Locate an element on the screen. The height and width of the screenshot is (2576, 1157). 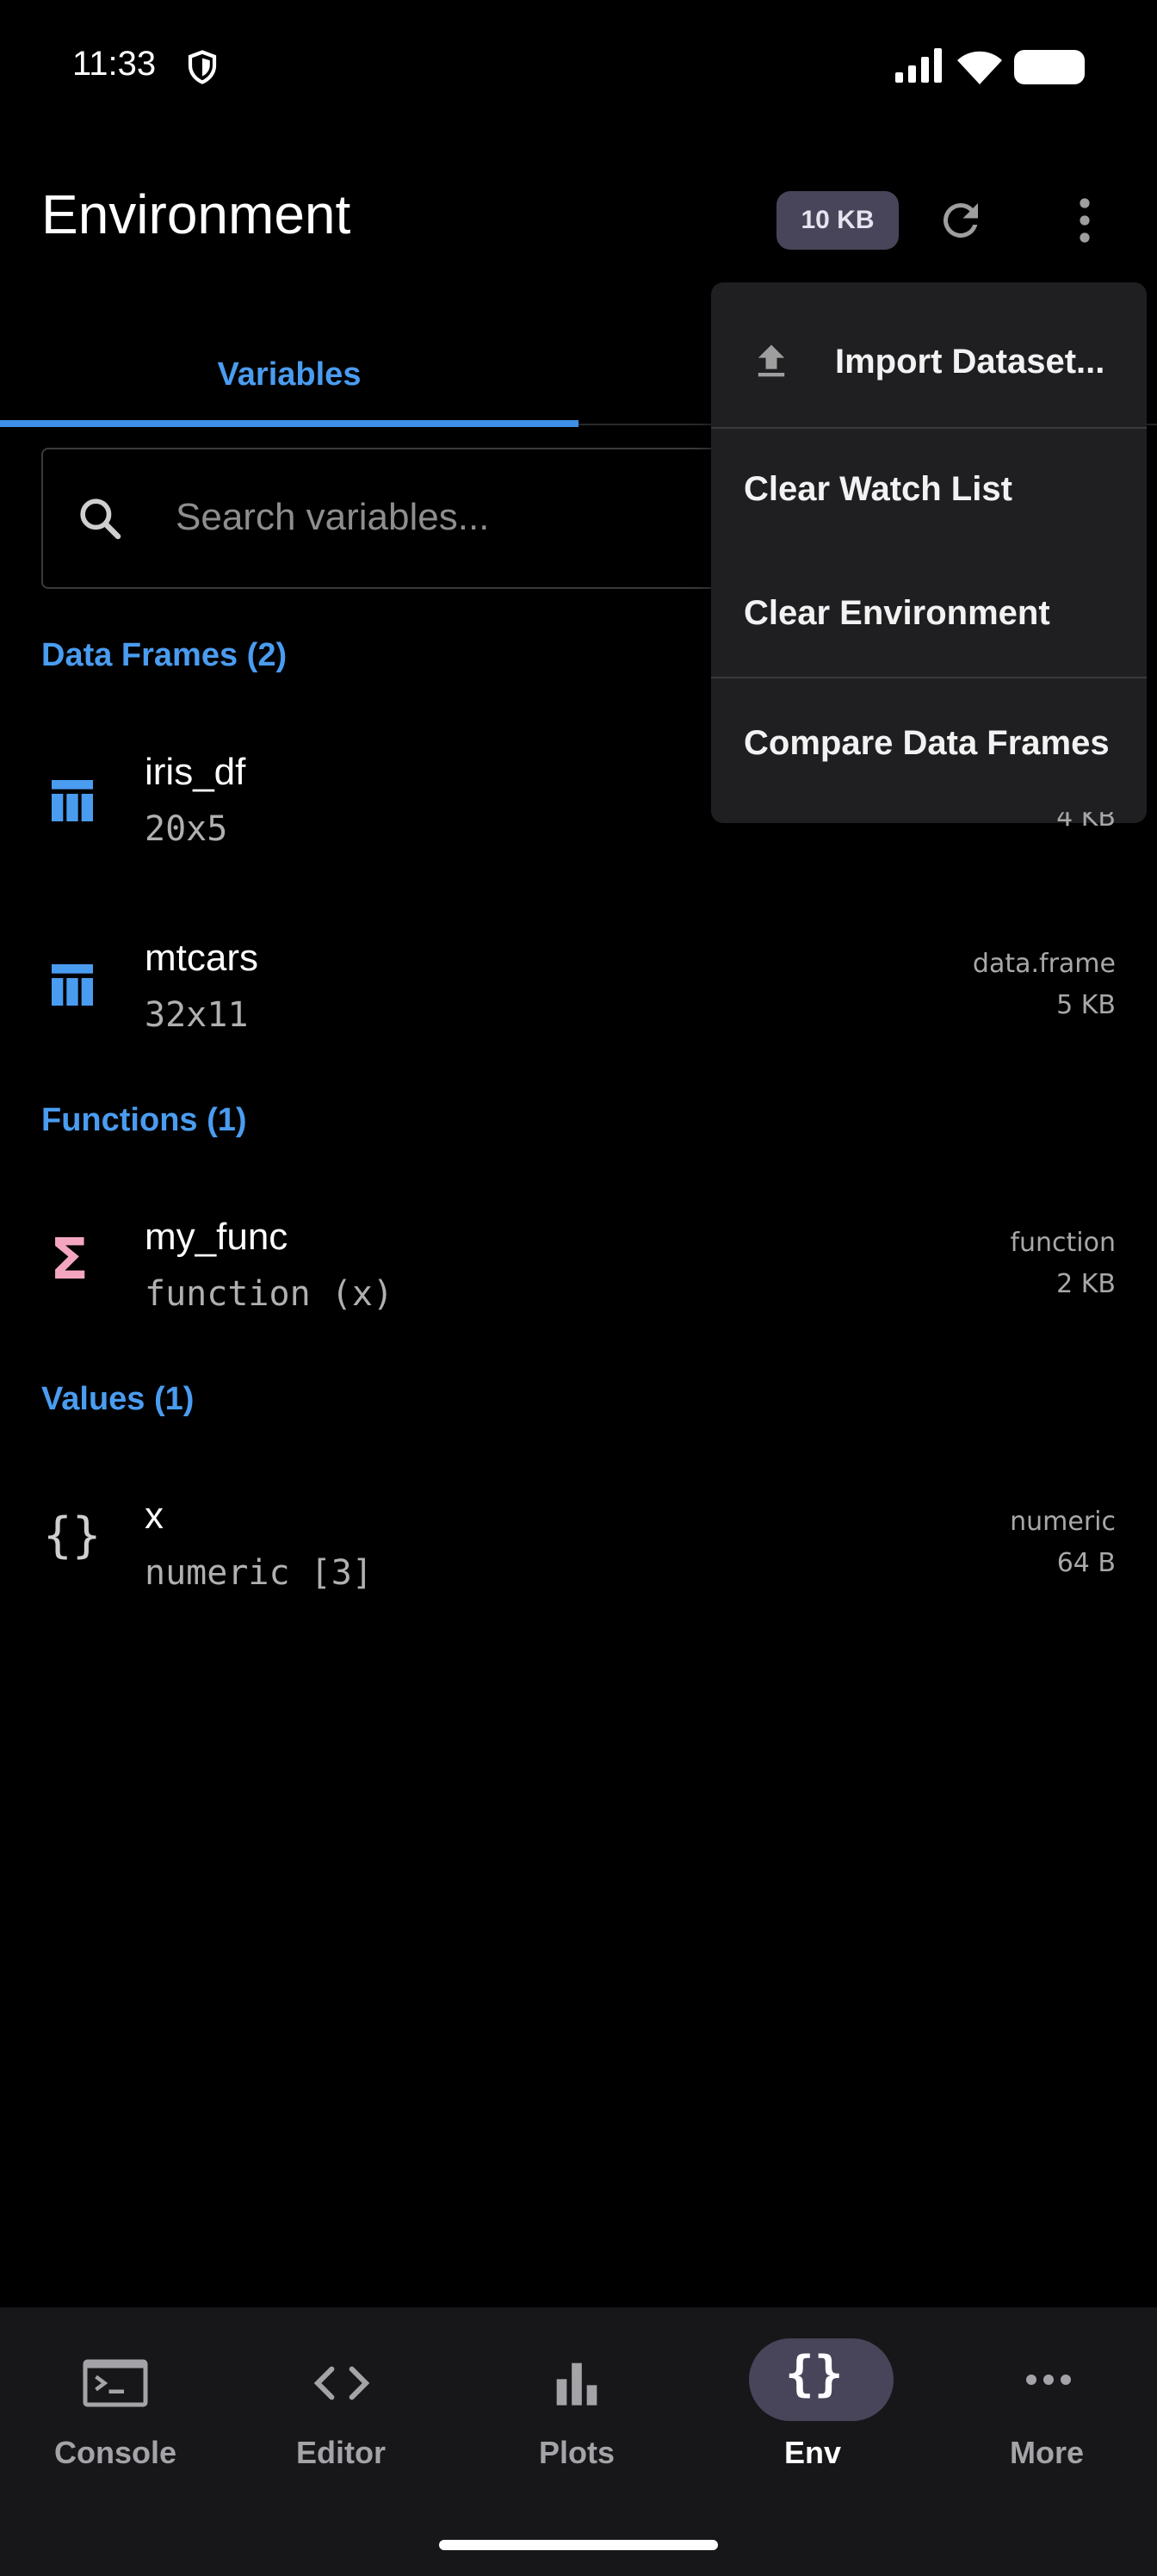
section-functions: Functions (1) is located at coordinates (144, 1120).